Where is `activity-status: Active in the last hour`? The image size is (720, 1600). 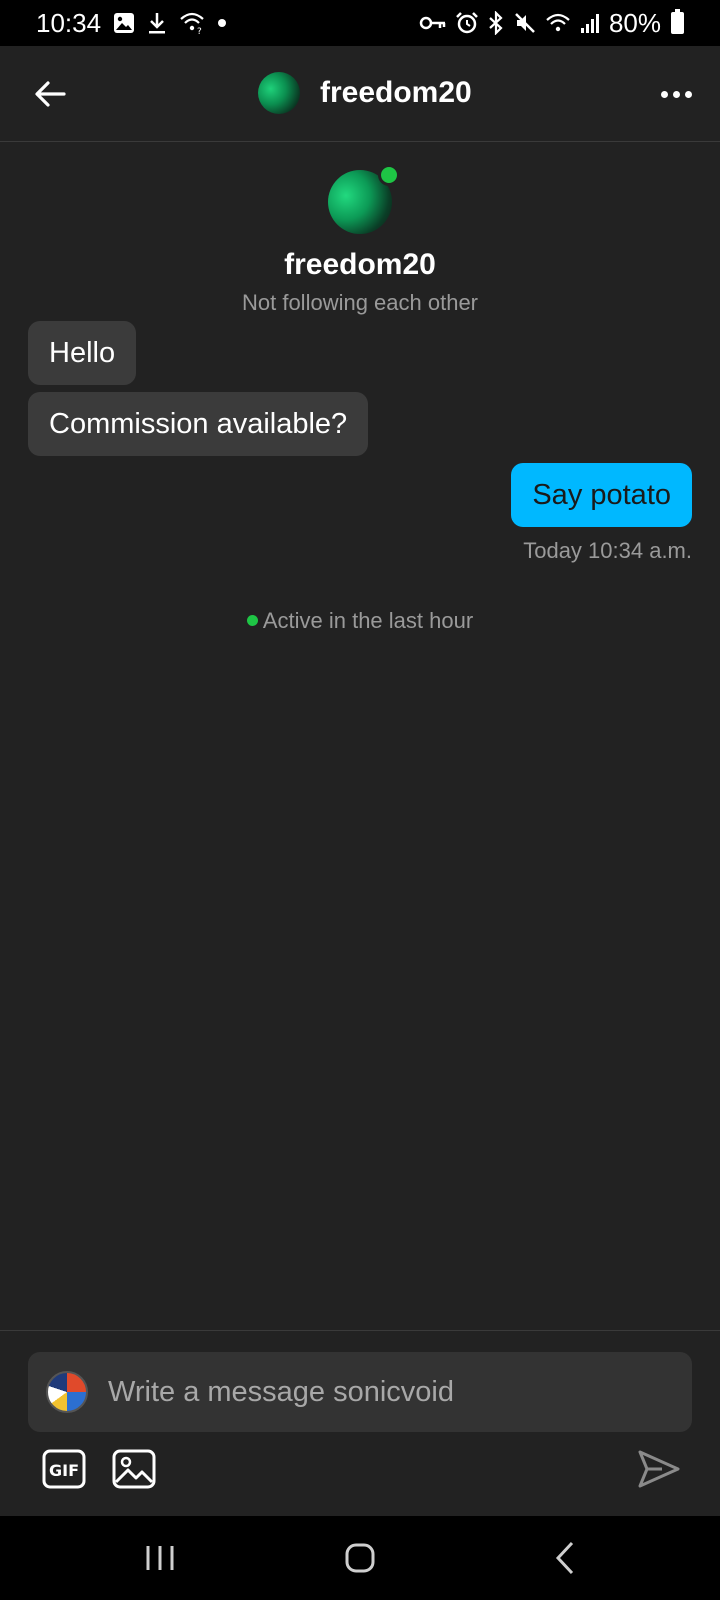 activity-status: Active in the last hour is located at coordinates (360, 621).